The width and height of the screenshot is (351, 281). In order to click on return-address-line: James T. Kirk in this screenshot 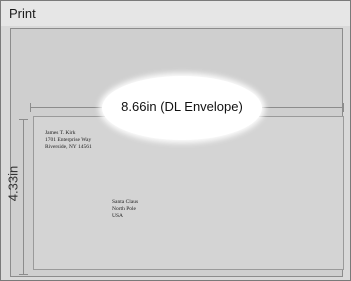, I will do `click(60, 133)`.